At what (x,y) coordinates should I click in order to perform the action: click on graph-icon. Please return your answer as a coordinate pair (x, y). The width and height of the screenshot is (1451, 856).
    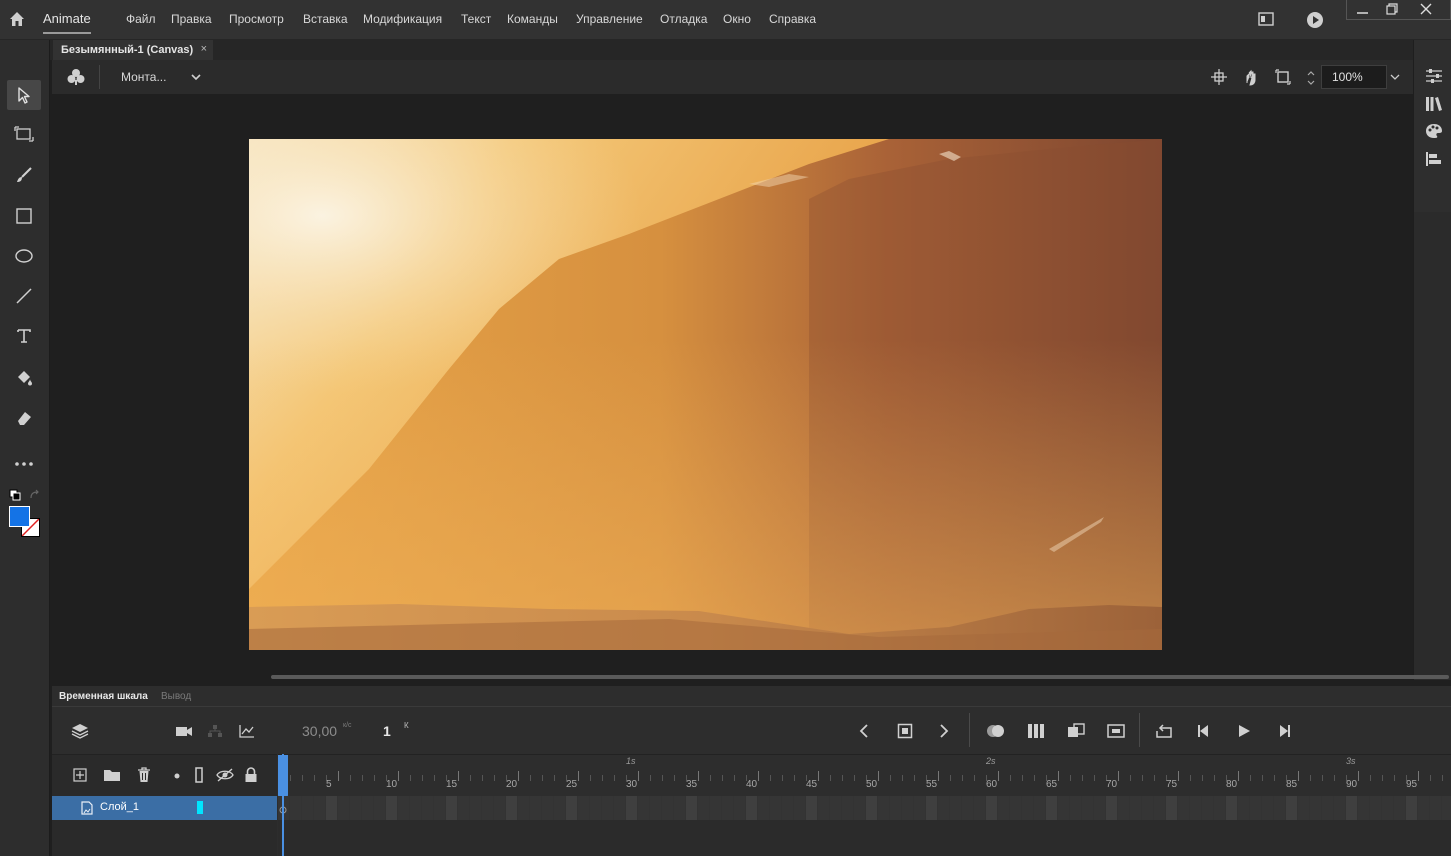
    Looking at the image, I should click on (247, 731).